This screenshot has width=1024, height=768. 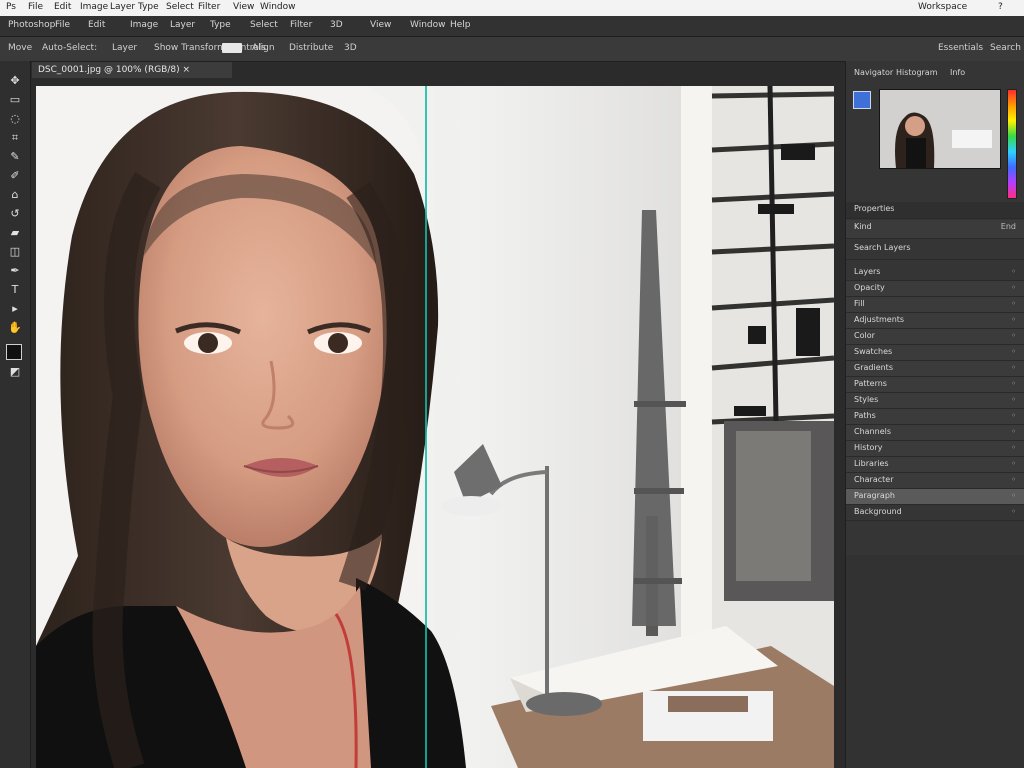 I want to click on quick-mask-icon: ◩, so click(x=15, y=372).